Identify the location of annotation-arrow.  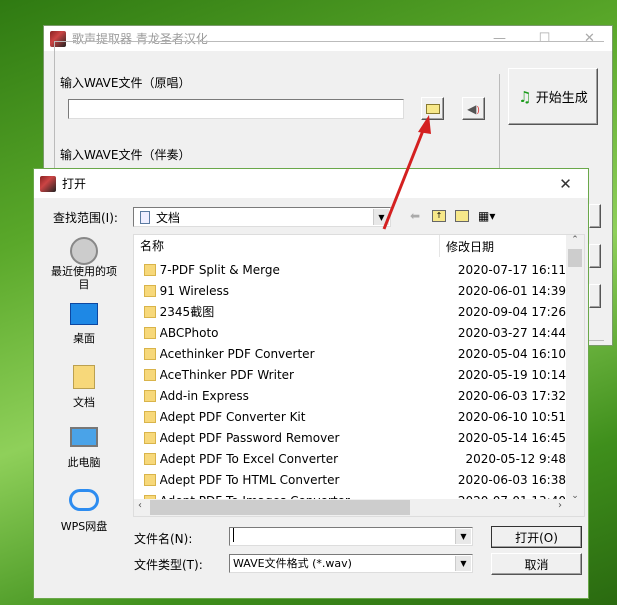
(406, 172).